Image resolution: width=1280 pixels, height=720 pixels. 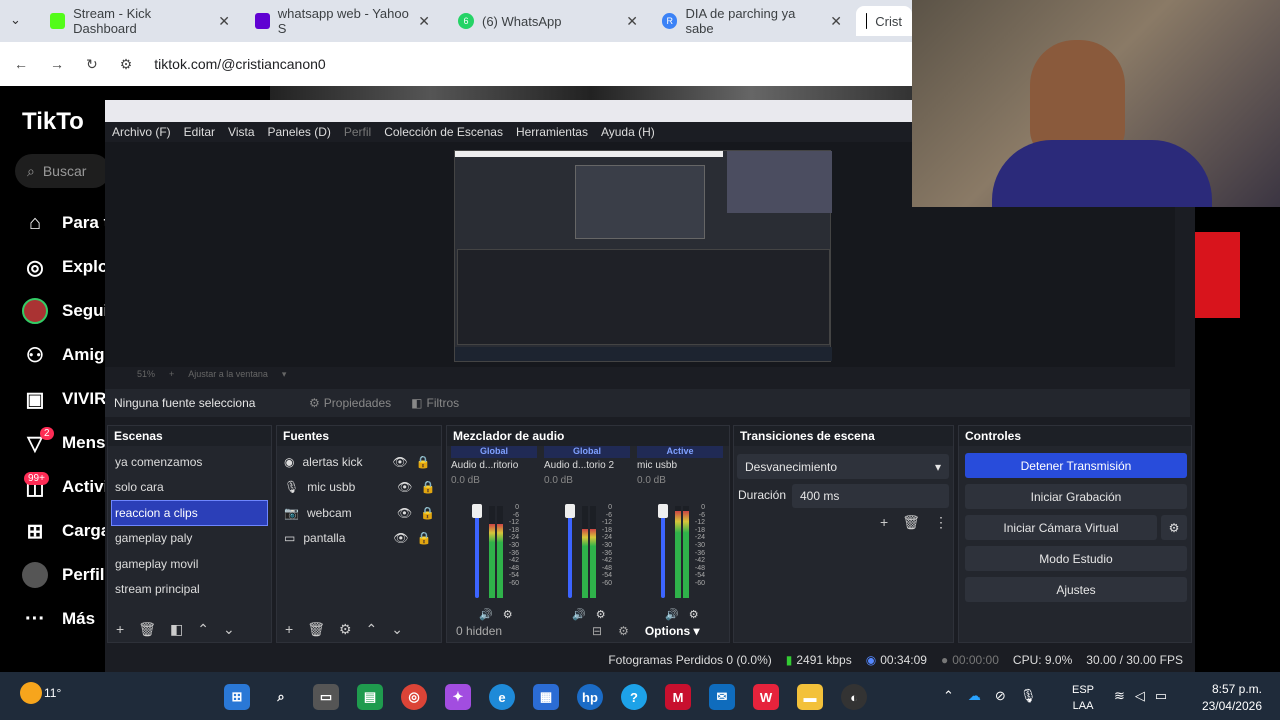 What do you see at coordinates (1229, 698) in the screenshot?
I see `clock: 8:57 p.m. 23/04/2026` at bounding box center [1229, 698].